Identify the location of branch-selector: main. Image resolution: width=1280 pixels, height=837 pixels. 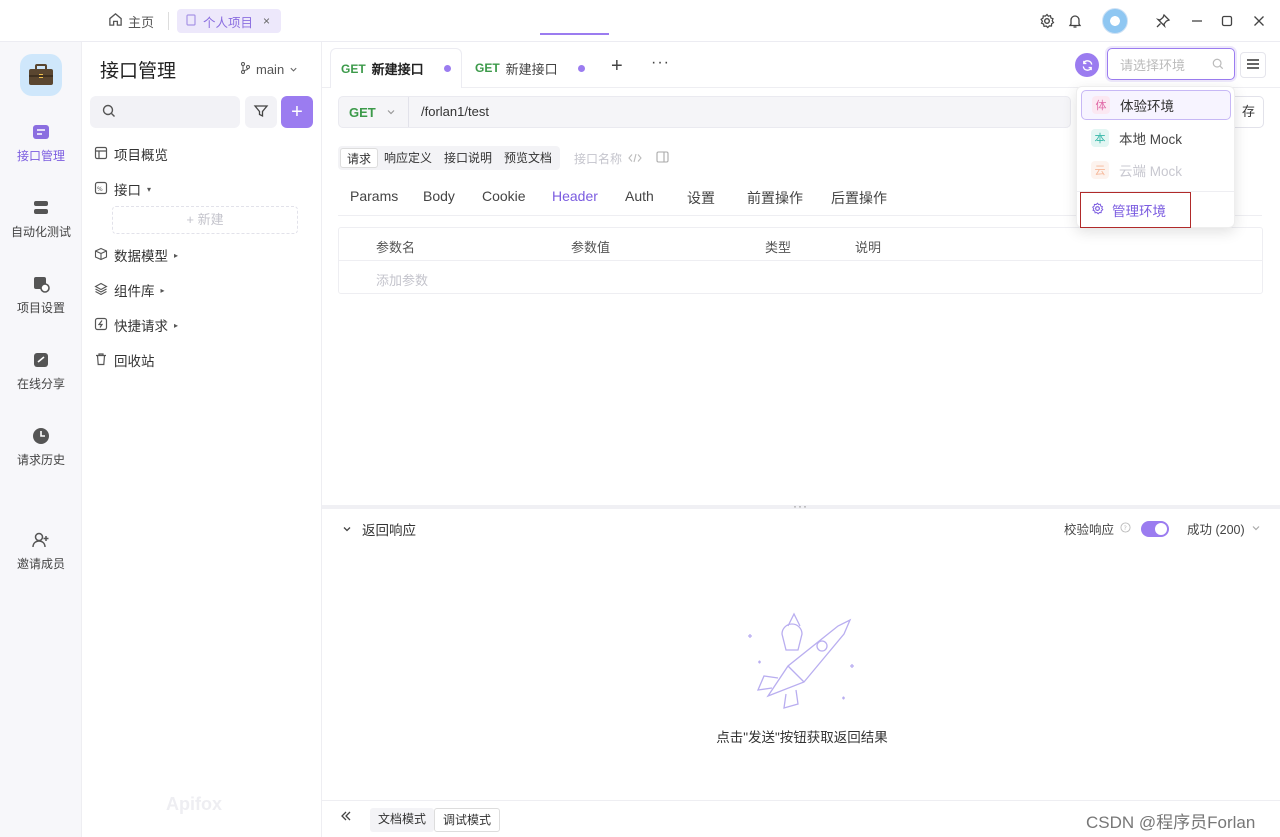
(269, 69).